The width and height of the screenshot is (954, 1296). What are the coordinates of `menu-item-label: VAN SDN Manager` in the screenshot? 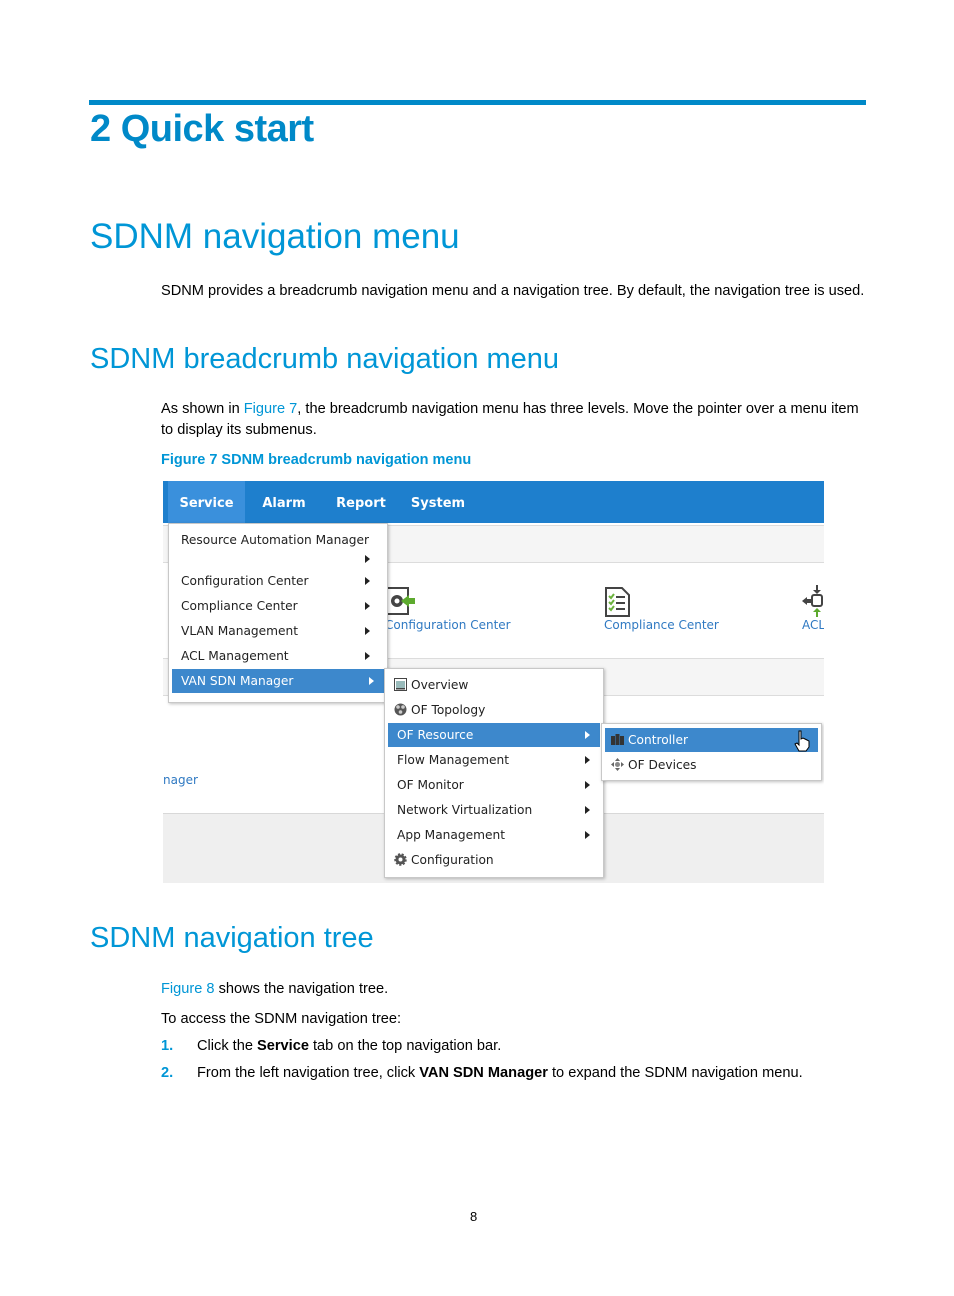 It's located at (237, 681).